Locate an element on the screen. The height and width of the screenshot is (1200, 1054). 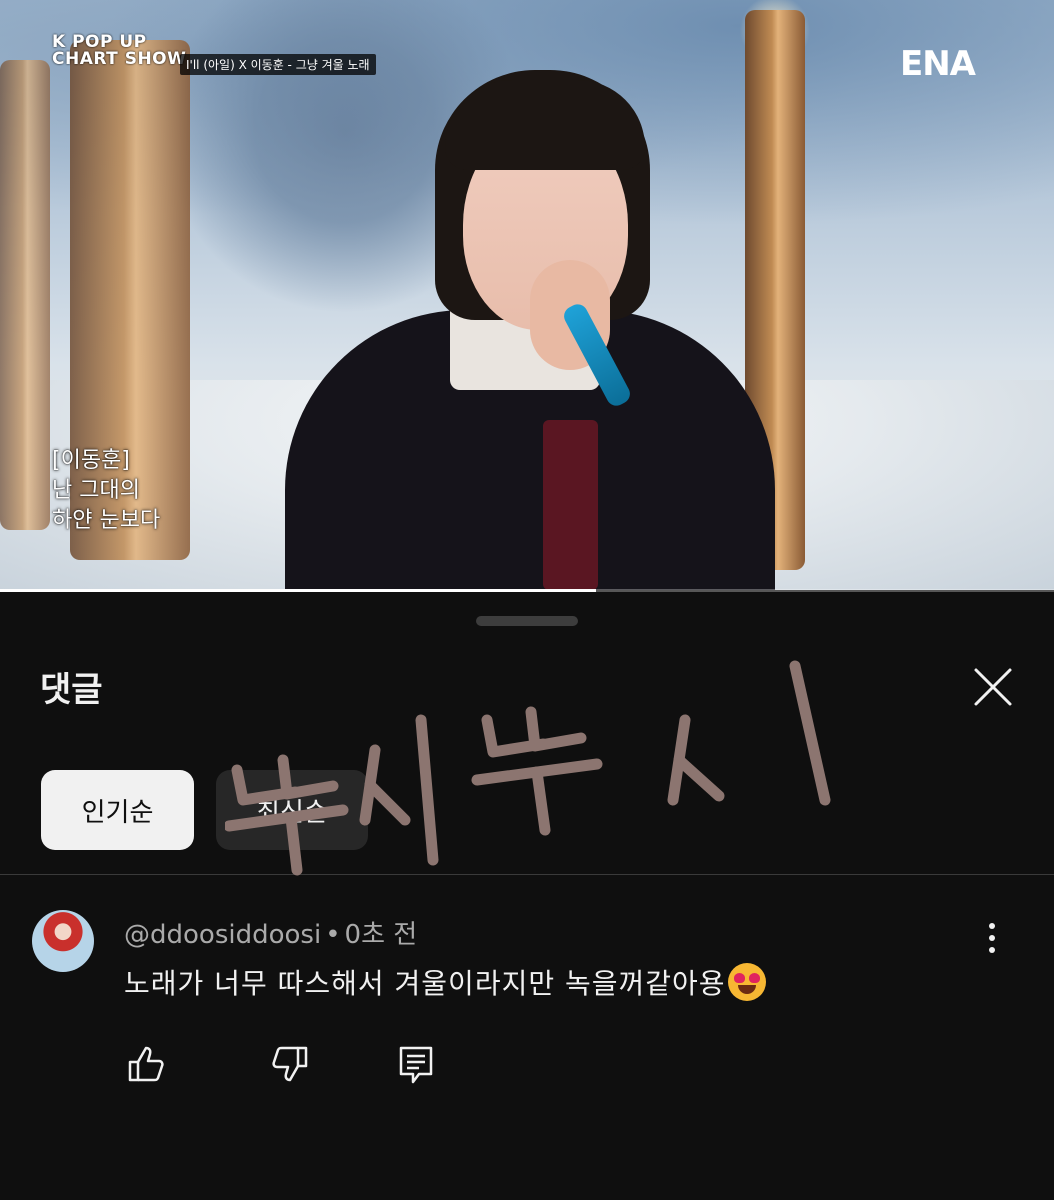
like-button is located at coordinates (146, 1064).